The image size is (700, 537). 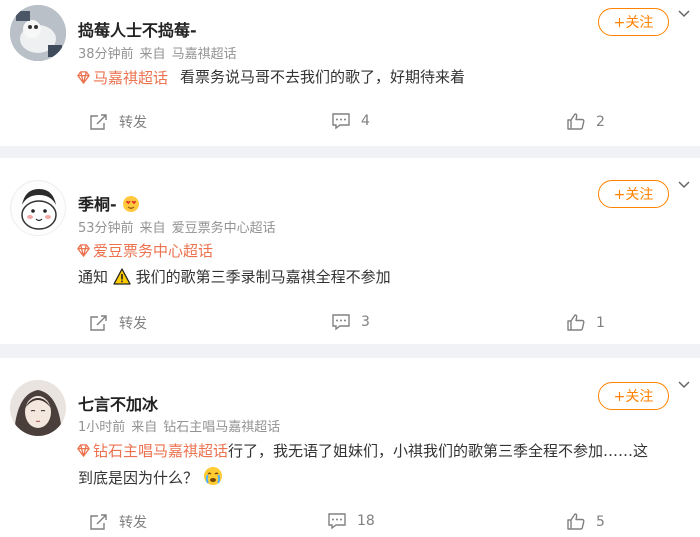 I want to click on topic-tag: 马嘉祺超话, so click(x=122, y=77).